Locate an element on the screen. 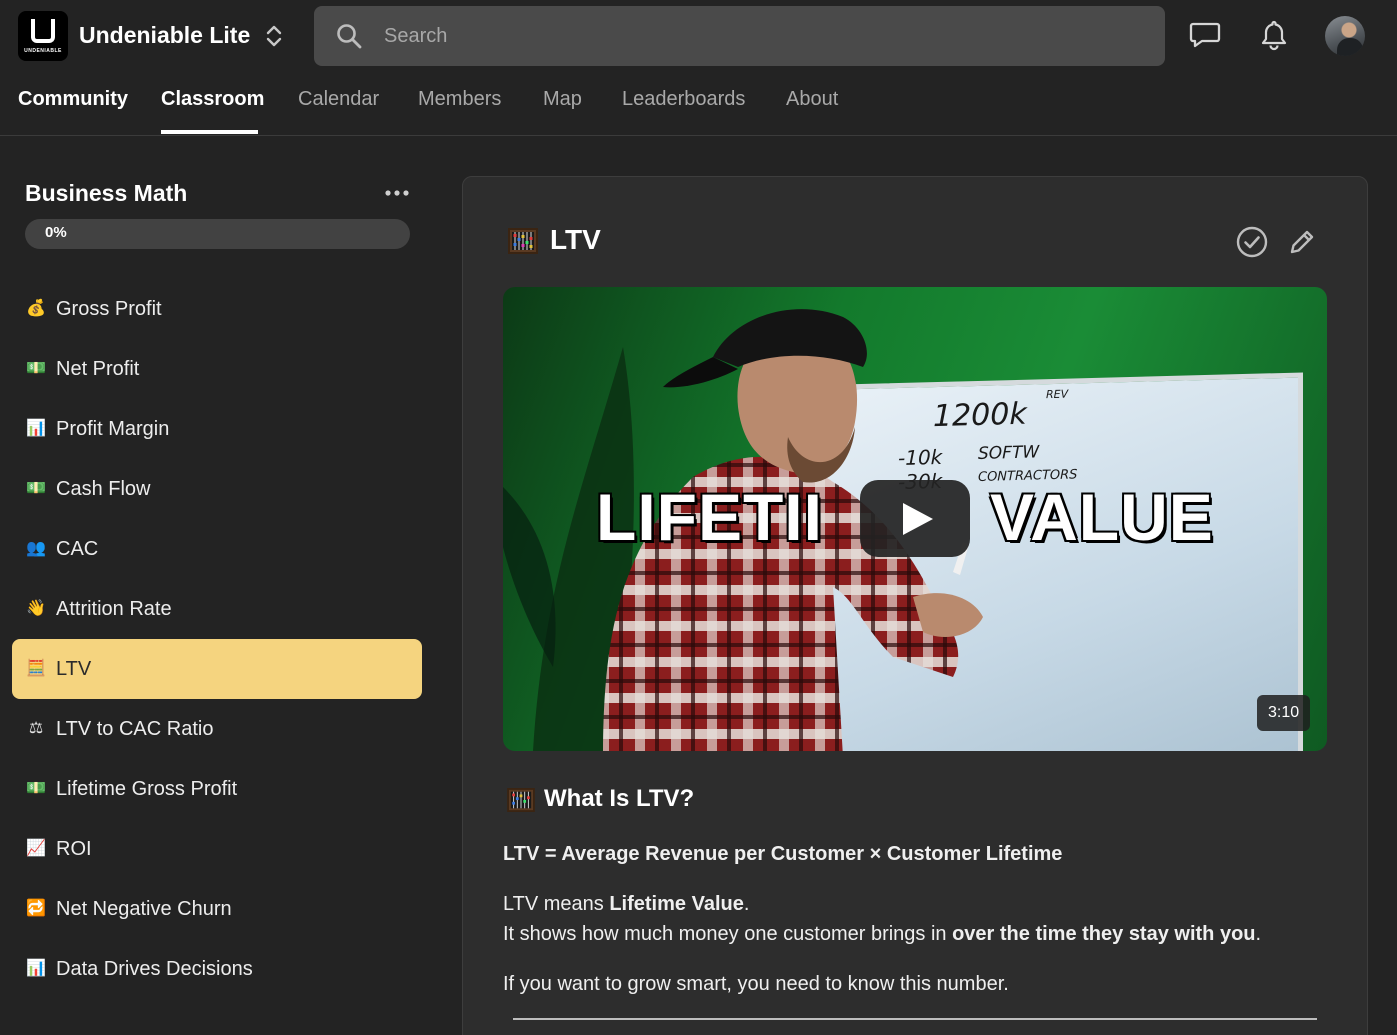 The image size is (1397, 1035). app-logo: UNDENIABLE is located at coordinates (43, 36).